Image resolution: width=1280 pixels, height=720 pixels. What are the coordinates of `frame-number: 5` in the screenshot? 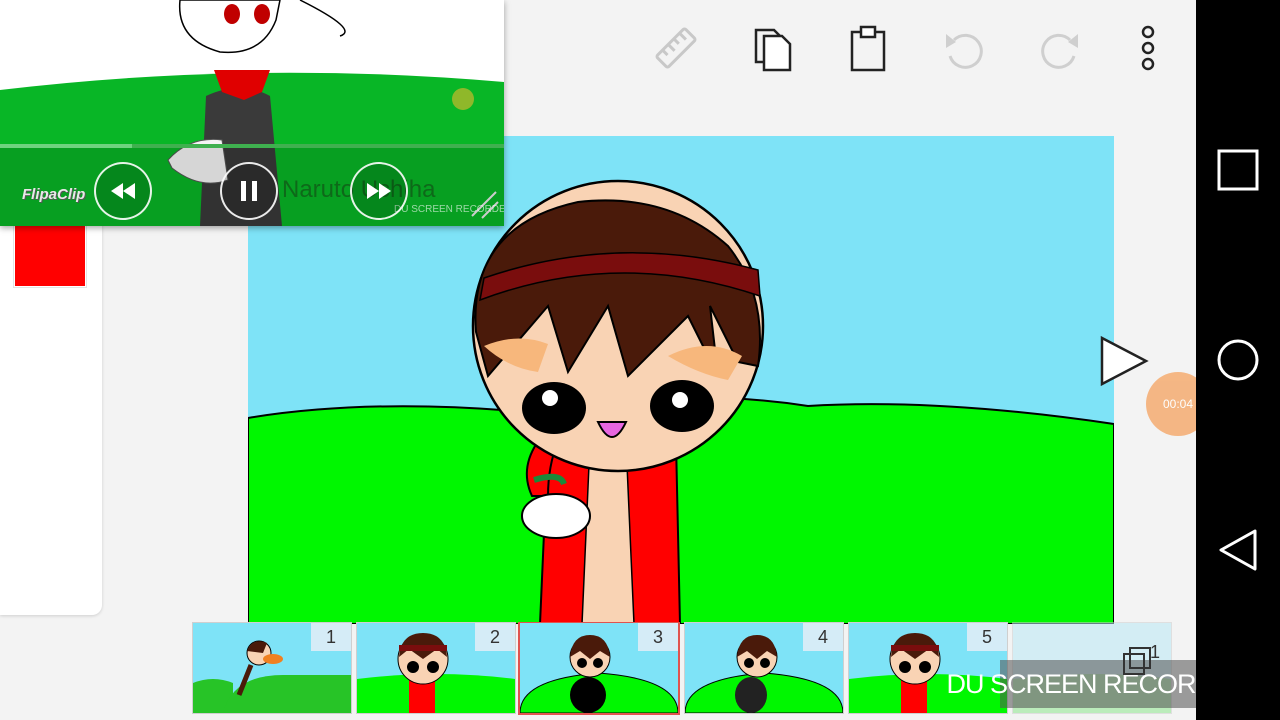 It's located at (987, 637).